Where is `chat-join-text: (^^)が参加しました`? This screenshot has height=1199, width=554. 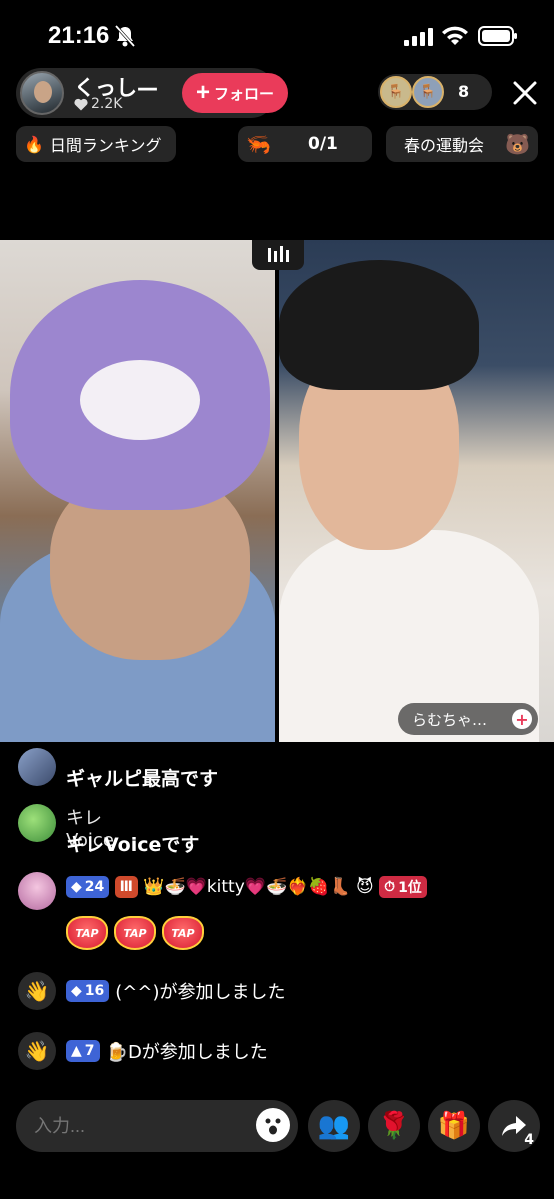
chat-join-text: (^^)が参加しました is located at coordinates (200, 992).